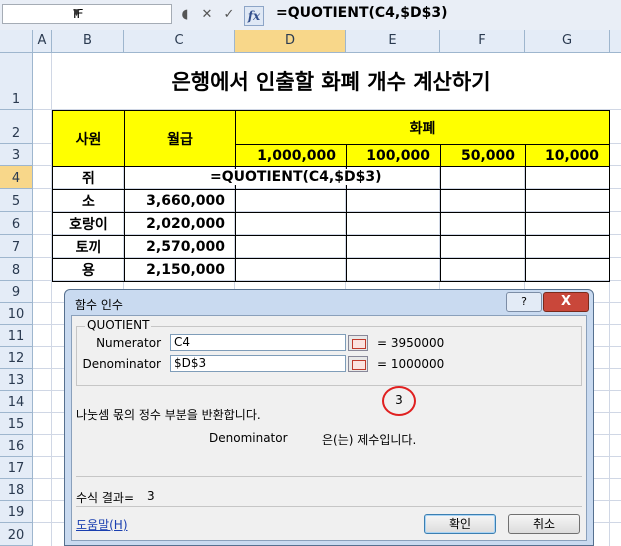 The width and height of the screenshot is (621, 546). I want to click on name-box: IF ▼, so click(87, 14).